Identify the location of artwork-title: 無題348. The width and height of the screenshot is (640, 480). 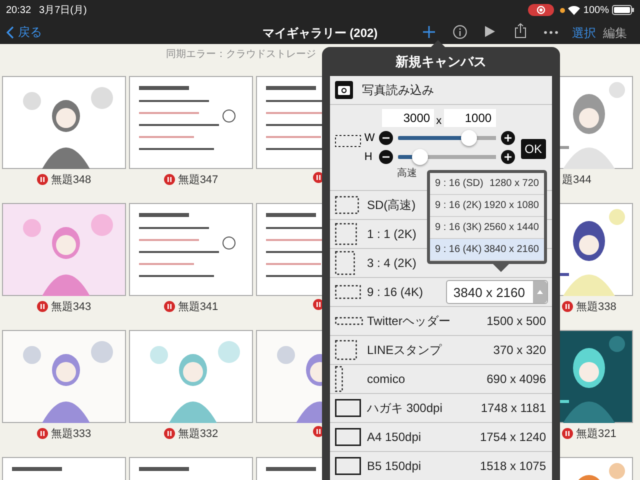
(71, 180).